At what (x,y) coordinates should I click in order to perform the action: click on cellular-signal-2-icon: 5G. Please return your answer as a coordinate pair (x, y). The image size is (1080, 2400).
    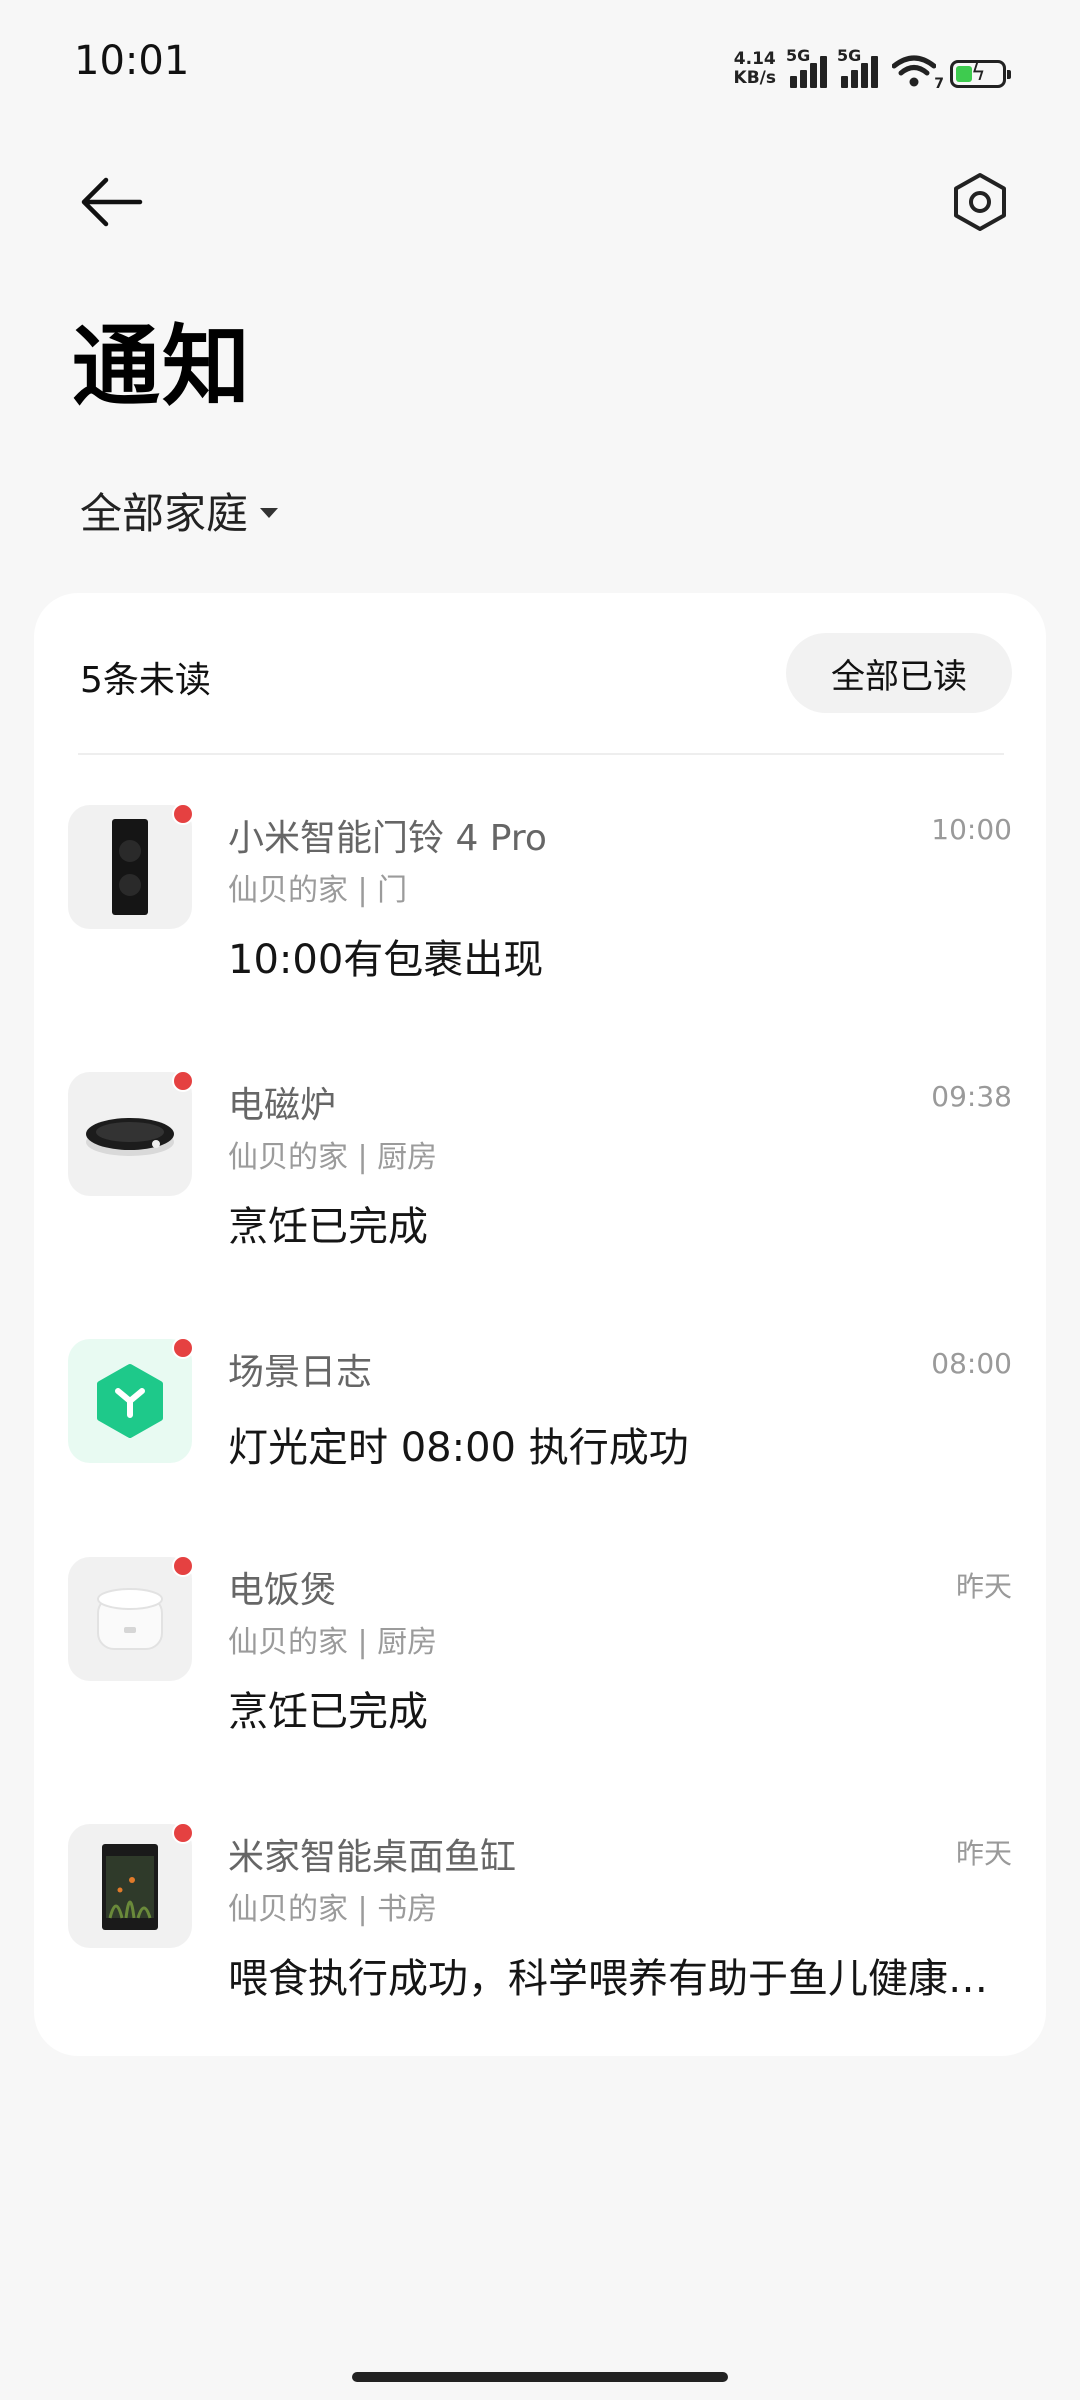
    Looking at the image, I should click on (857, 67).